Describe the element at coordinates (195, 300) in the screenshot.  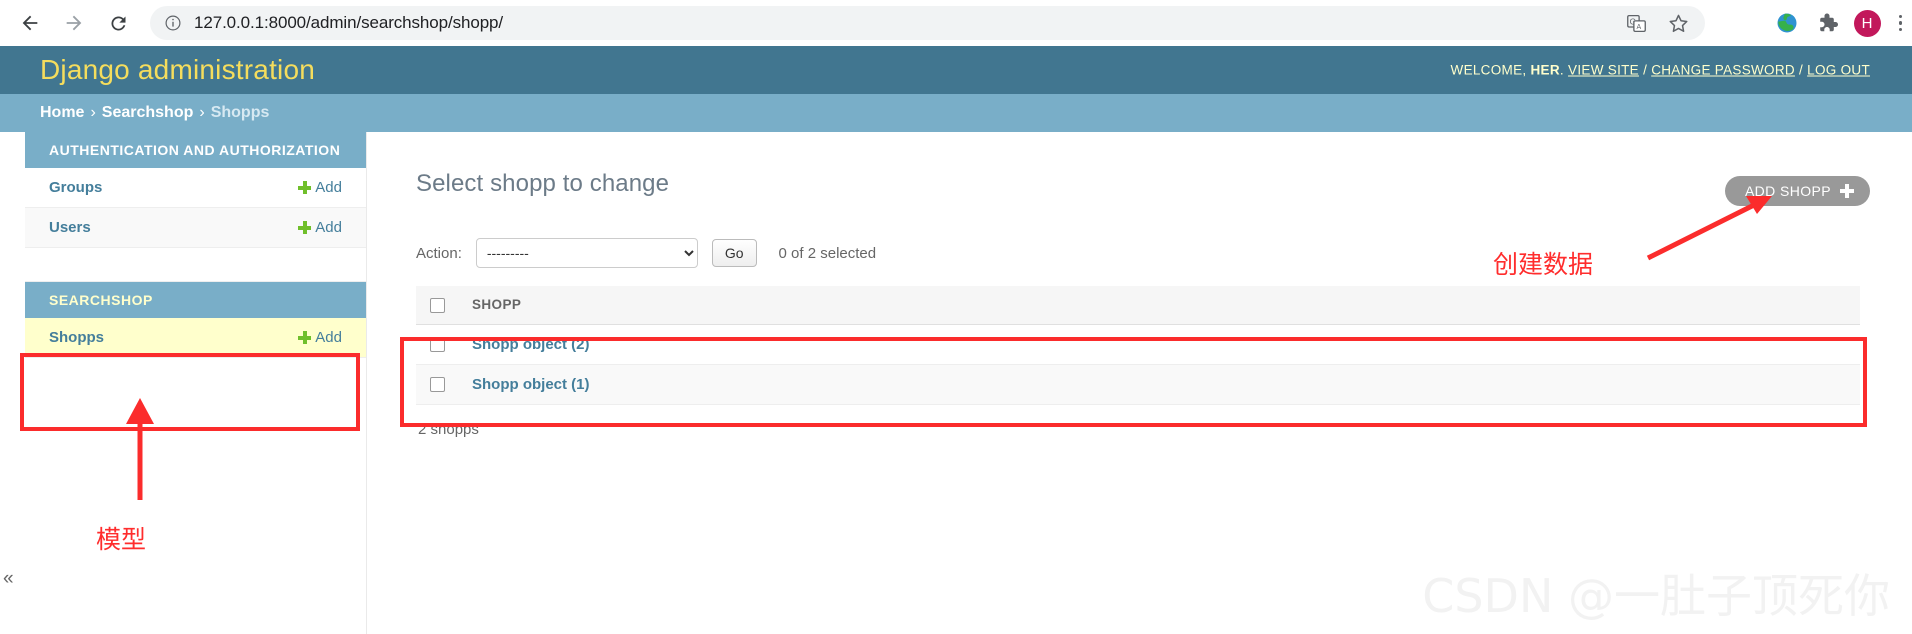
I see `sidebar-caption-searchshop: SEARCHSHOP` at that location.